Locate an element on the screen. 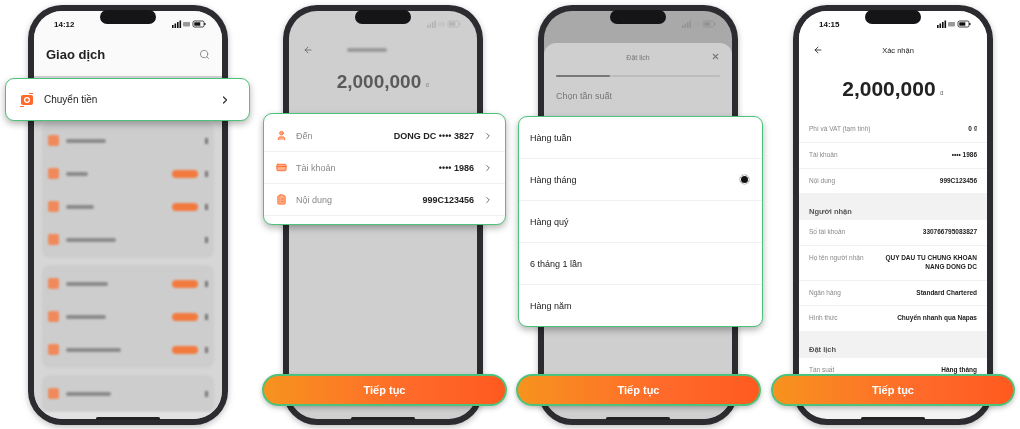 The width and height of the screenshot is (1020, 429). frequency-option: 6 tháng 1 lần is located at coordinates (640, 264).